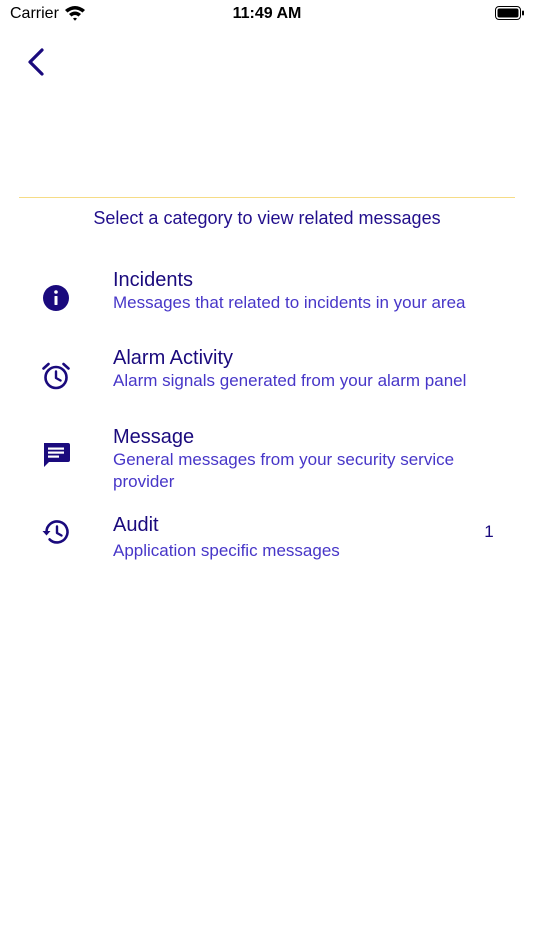 This screenshot has height=950, width=534. I want to click on category-item-audit: Audit Application specific messages 1, so click(267, 543).